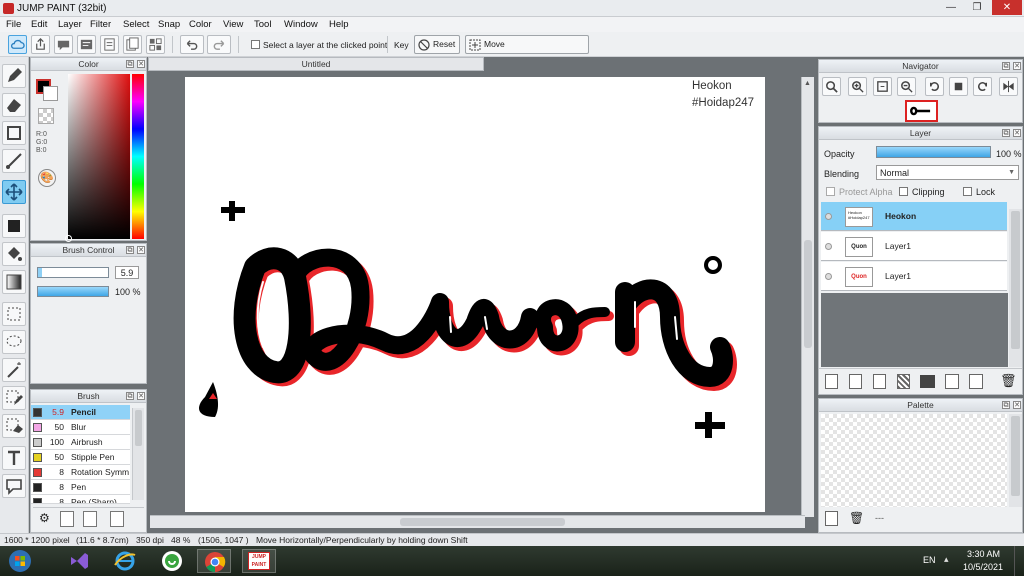 This screenshot has width=1024, height=576. I want to click on palette-scrollbar, so click(1015, 460).